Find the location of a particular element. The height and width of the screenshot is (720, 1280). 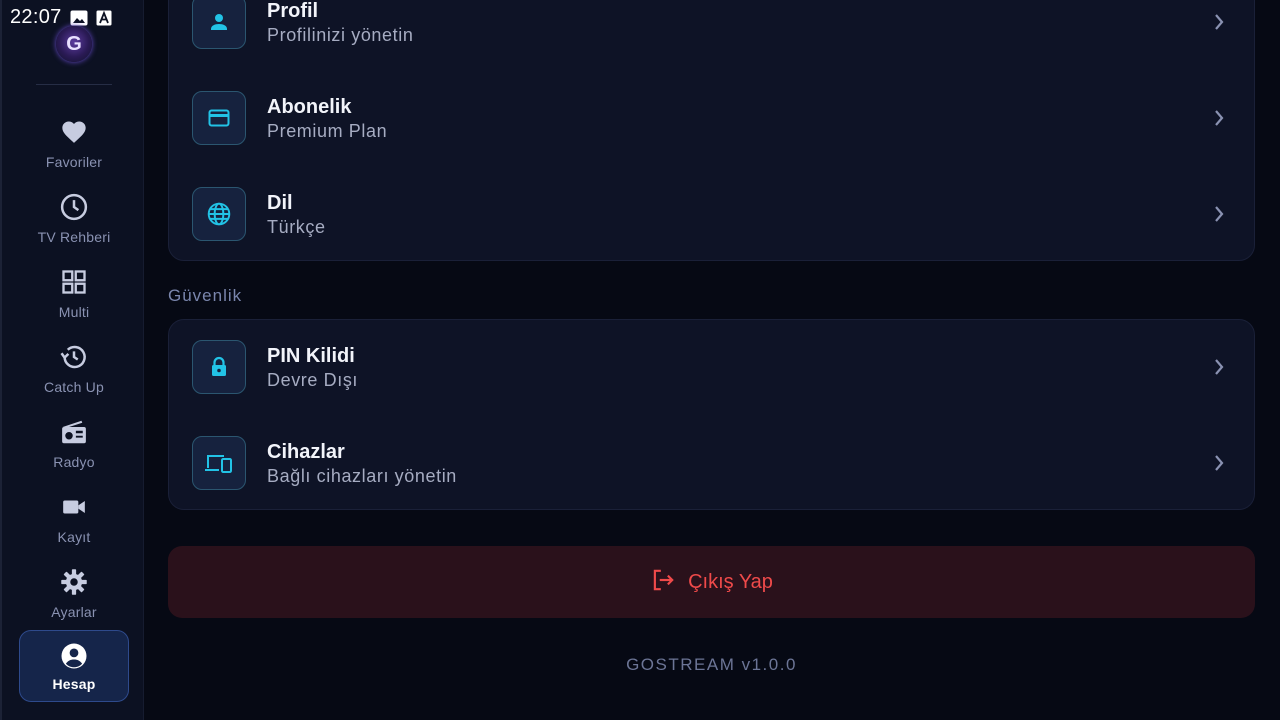

person-icon is located at coordinates (219, 24).